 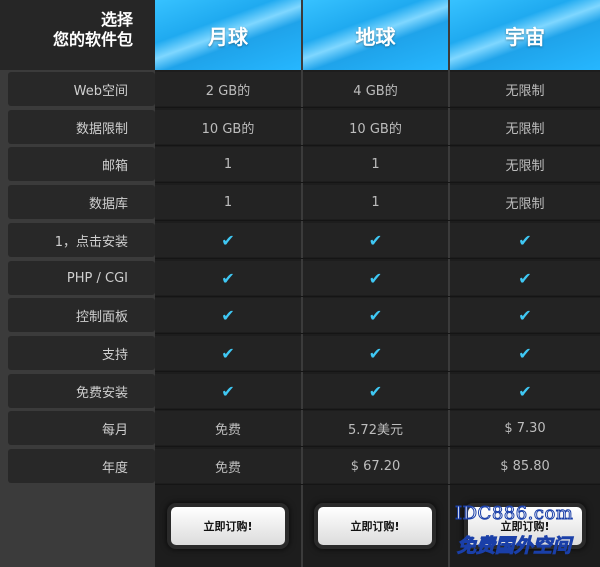 What do you see at coordinates (81, 315) in the screenshot?
I see `row-label: 控制面板` at bounding box center [81, 315].